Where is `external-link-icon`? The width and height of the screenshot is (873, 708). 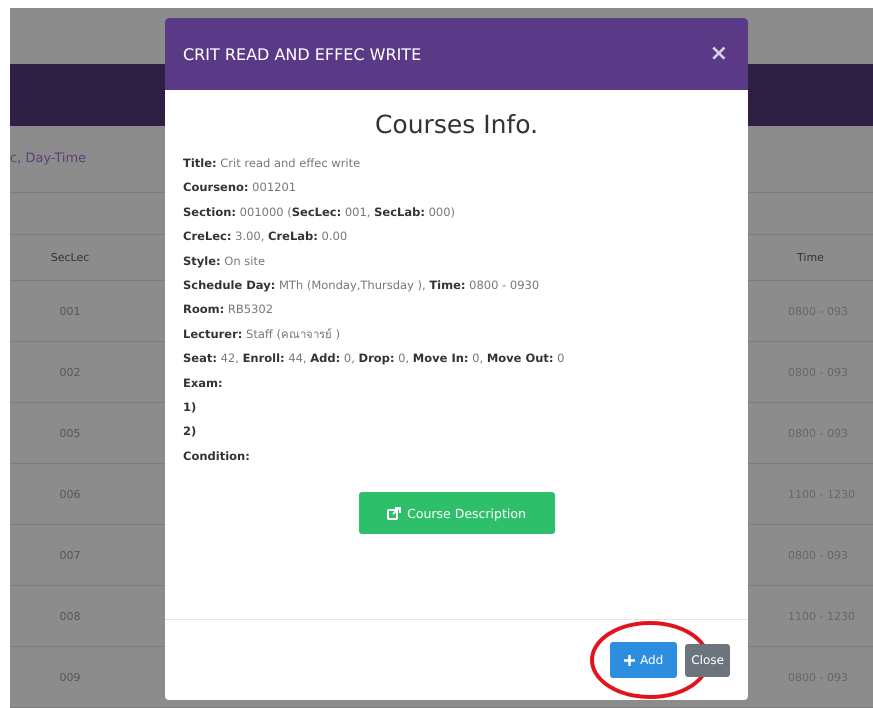 external-link-icon is located at coordinates (394, 513).